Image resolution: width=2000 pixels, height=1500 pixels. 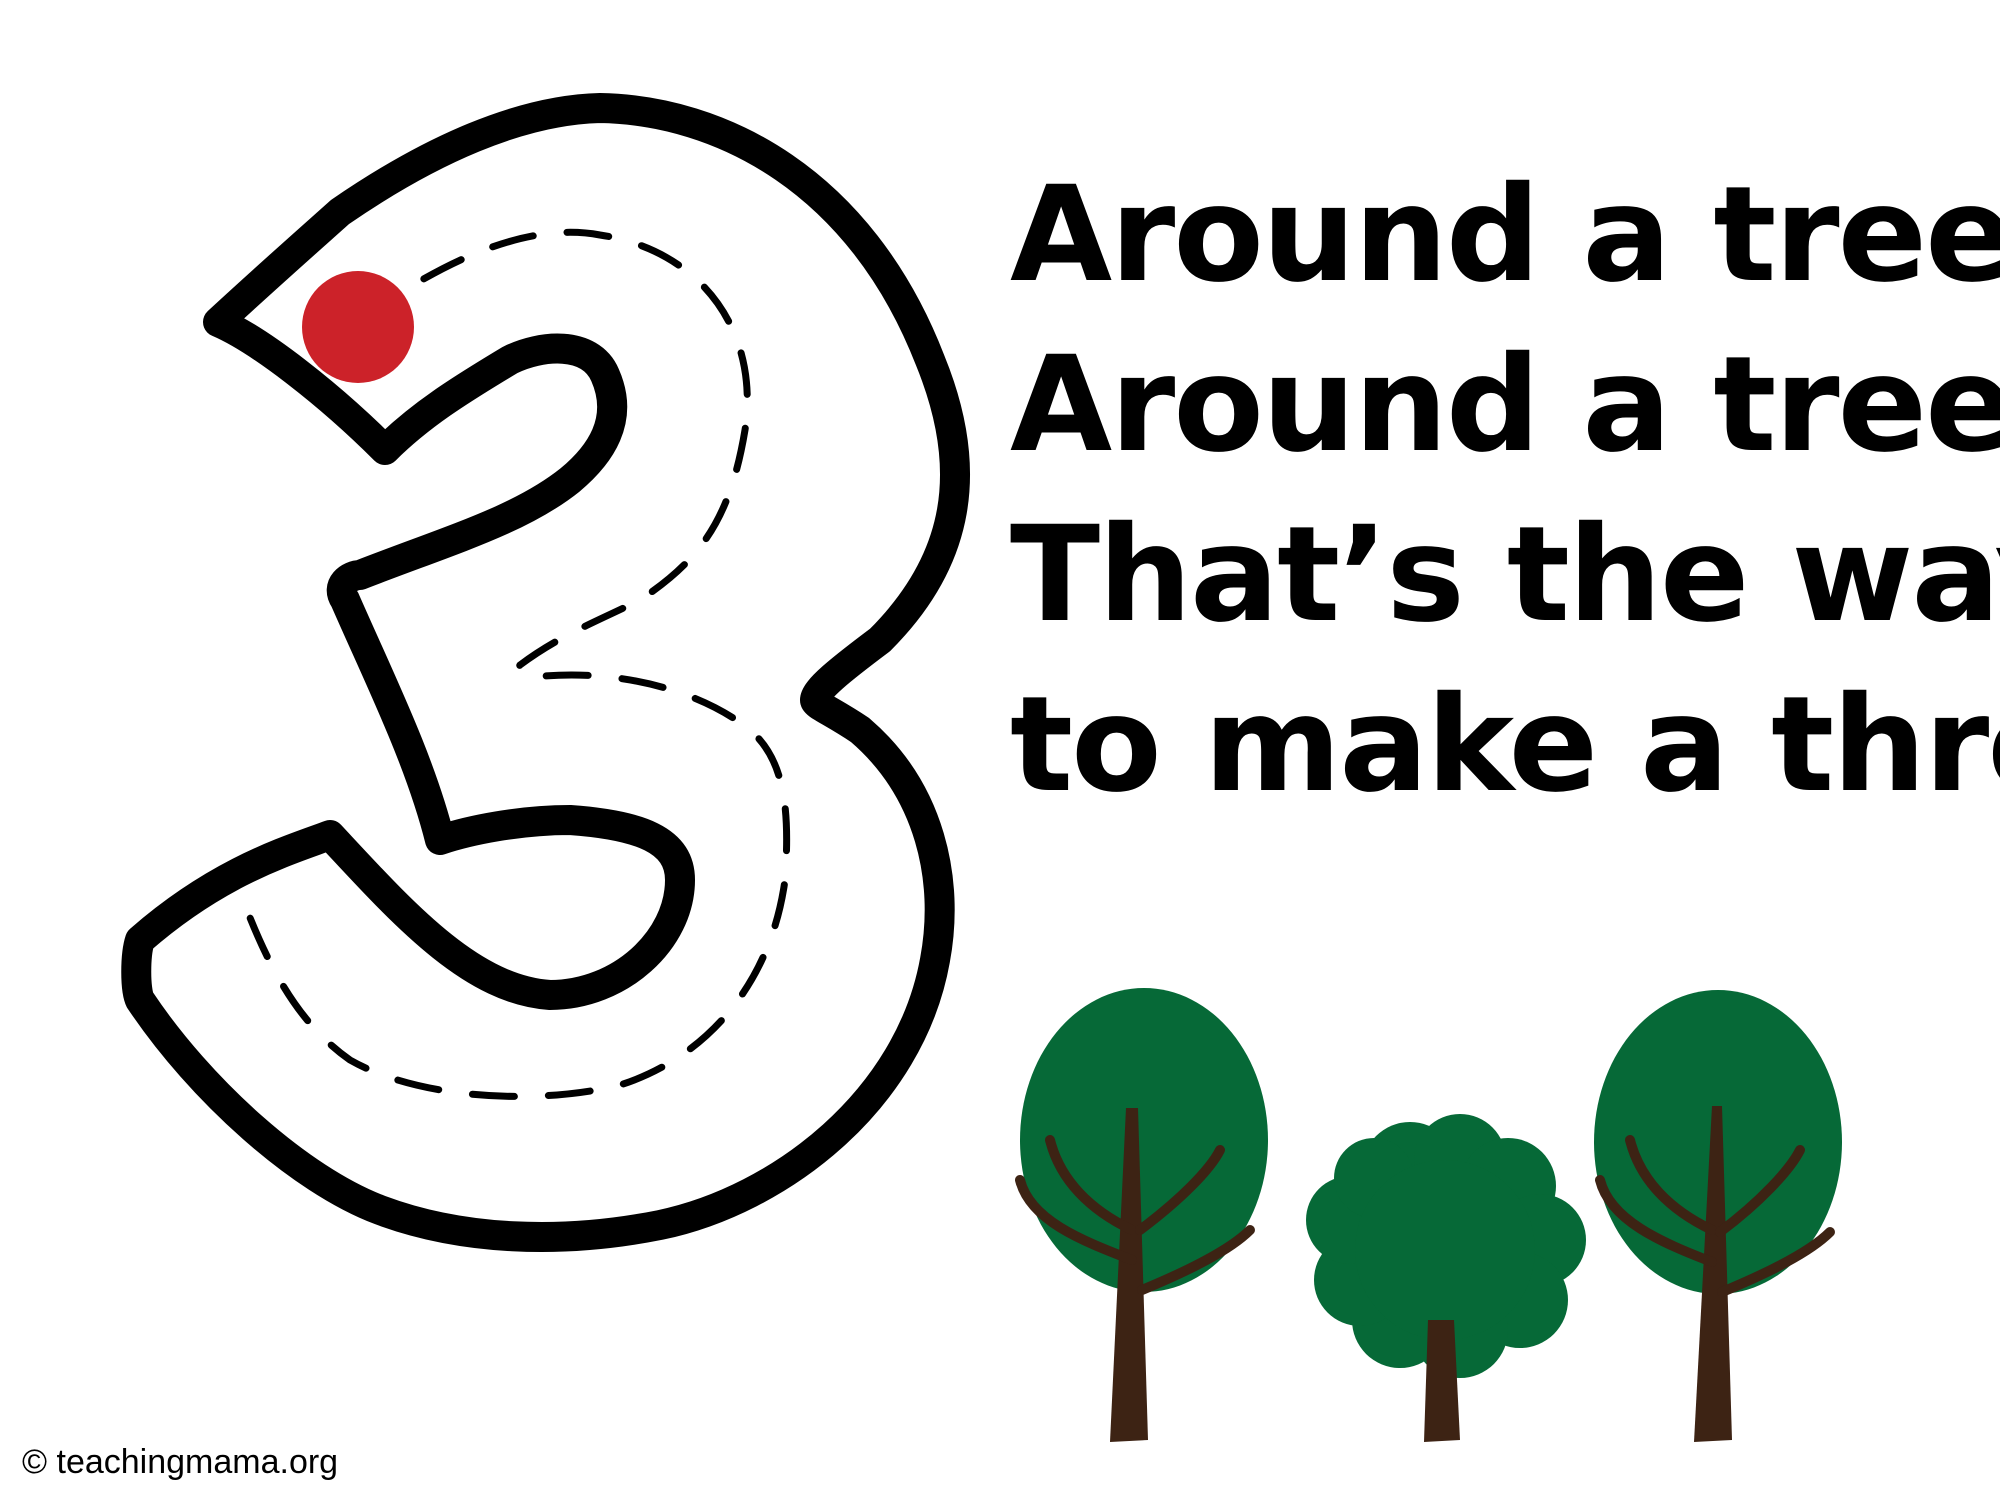 What do you see at coordinates (1446, 1278) in the screenshot?
I see `tree-middle` at bounding box center [1446, 1278].